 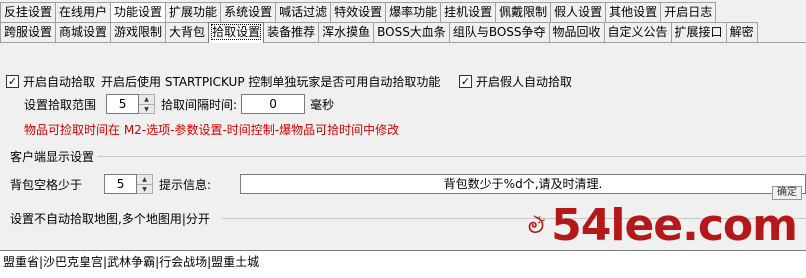 What do you see at coordinates (248, 12) in the screenshot?
I see `tab-system-settings: 系统设置` at bounding box center [248, 12].